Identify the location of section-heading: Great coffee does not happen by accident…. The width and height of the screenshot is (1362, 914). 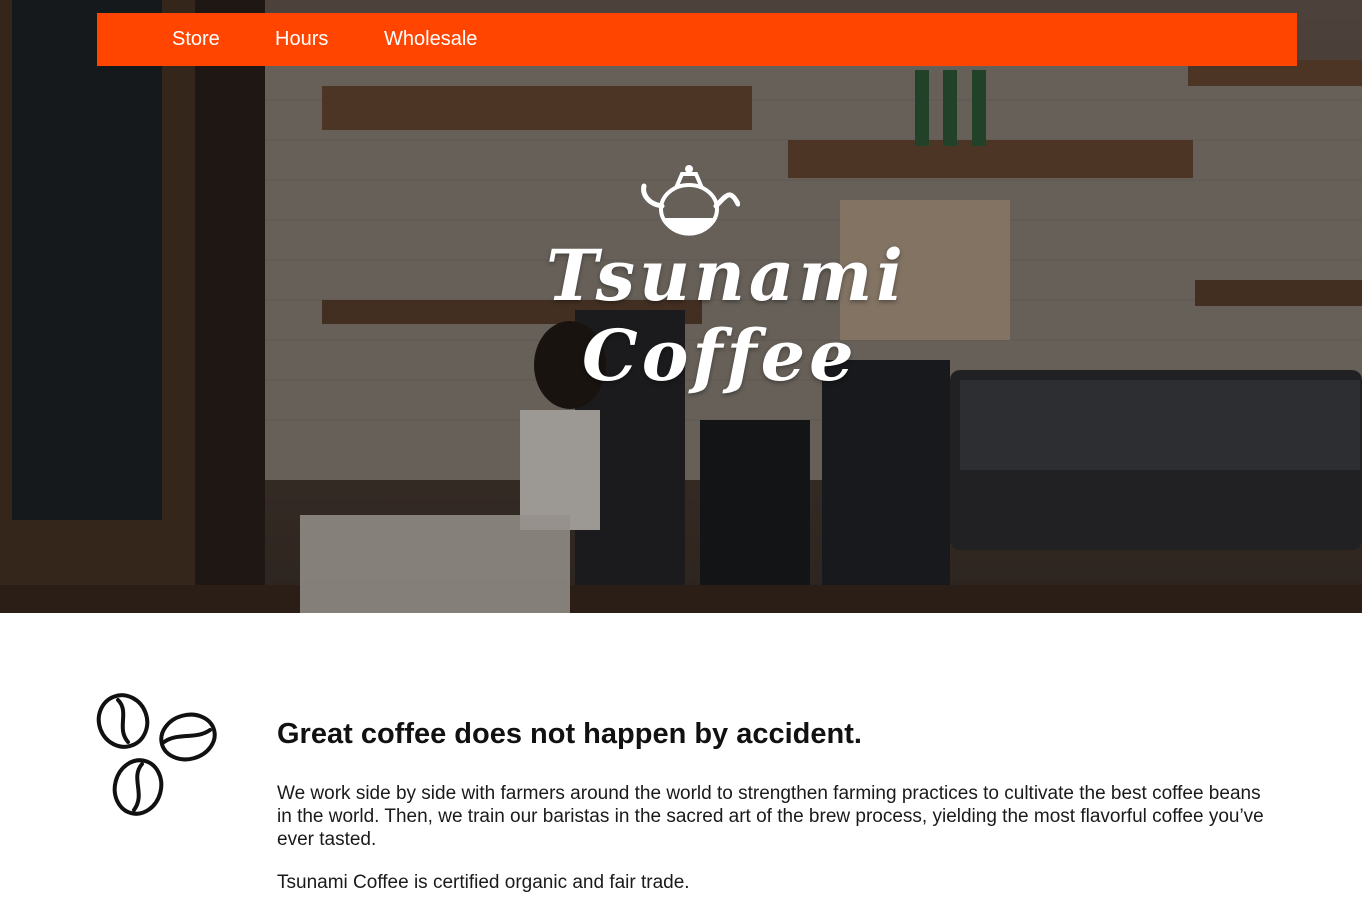
(569, 734).